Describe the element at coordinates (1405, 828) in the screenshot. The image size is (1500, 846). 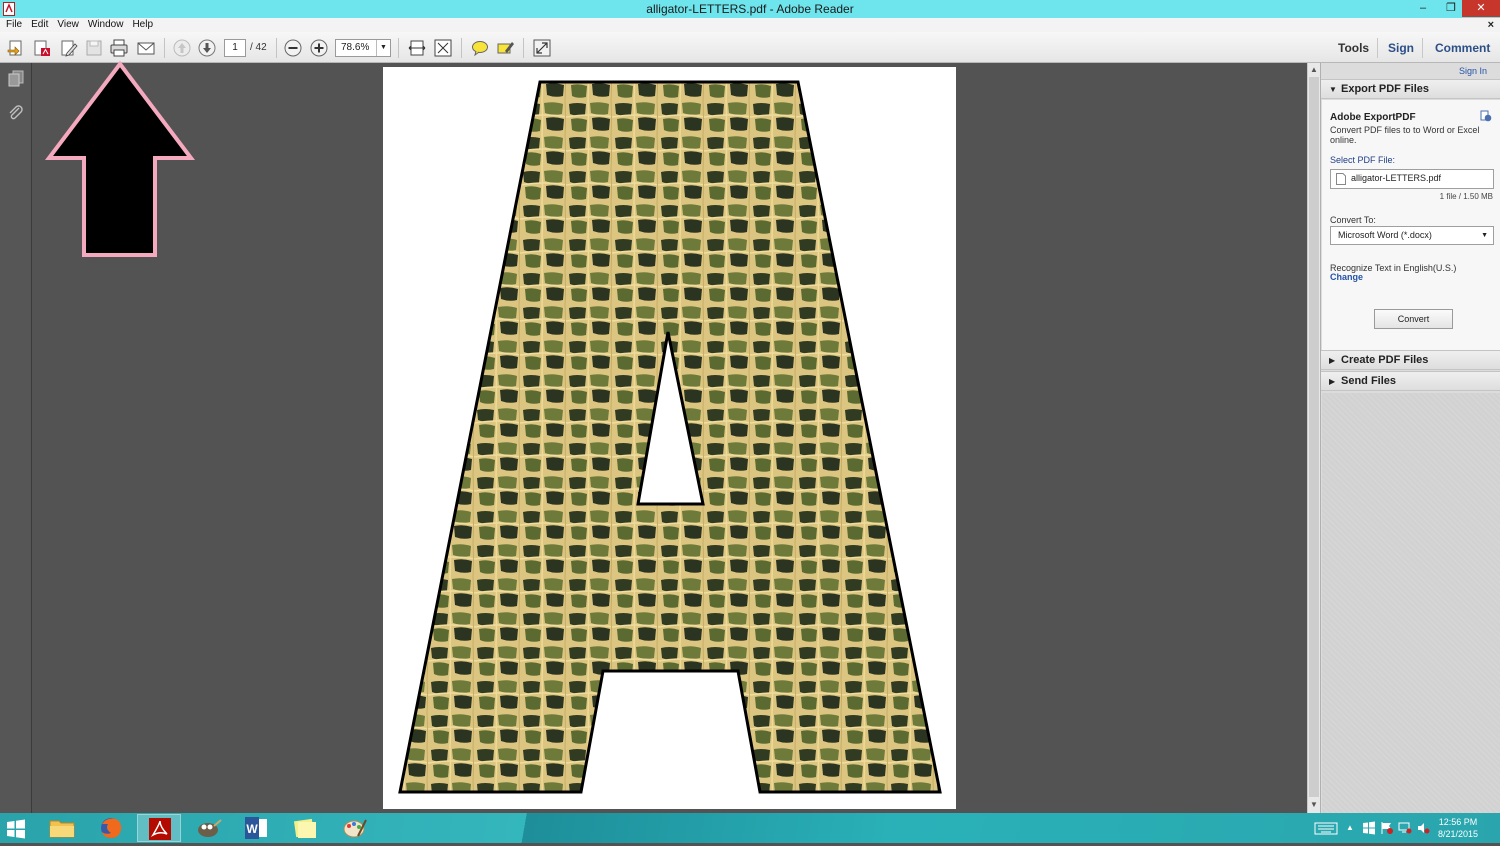
I see `network-icon` at that location.